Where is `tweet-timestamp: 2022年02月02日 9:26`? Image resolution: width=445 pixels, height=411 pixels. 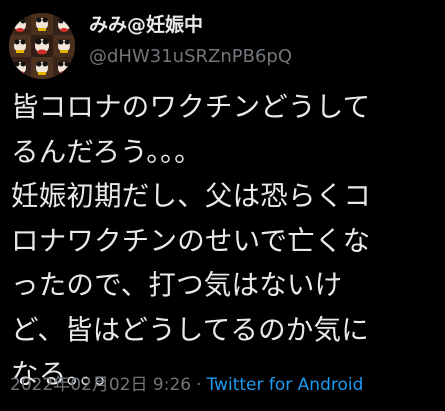
tweet-timestamp: 2022年02月02日 9:26 is located at coordinates (100, 385).